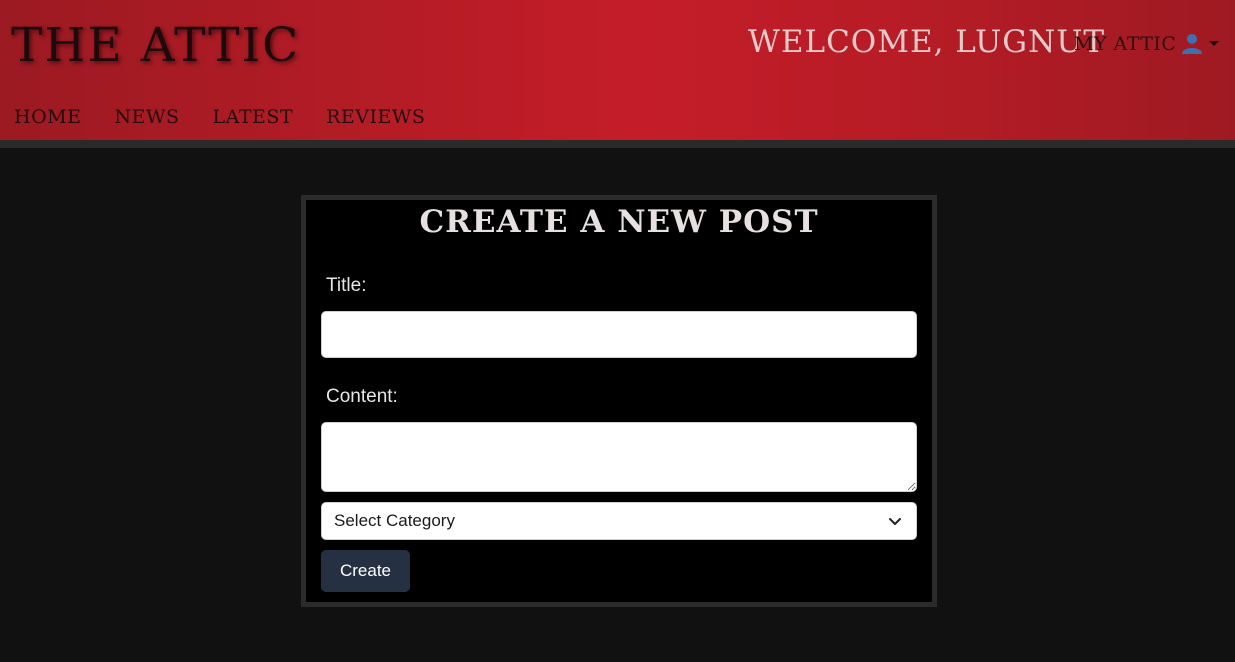 This screenshot has height=662, width=1235. I want to click on my-attic-link: MY ATTIC, so click(1125, 44).